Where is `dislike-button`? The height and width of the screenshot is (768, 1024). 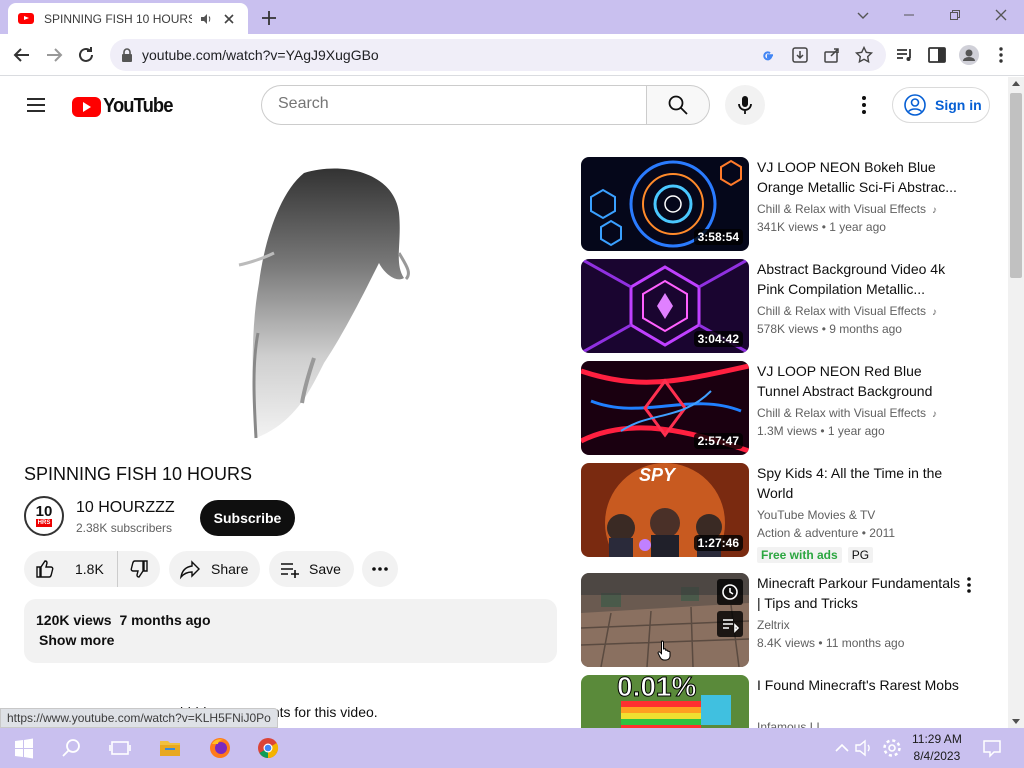
dislike-button is located at coordinates (139, 569).